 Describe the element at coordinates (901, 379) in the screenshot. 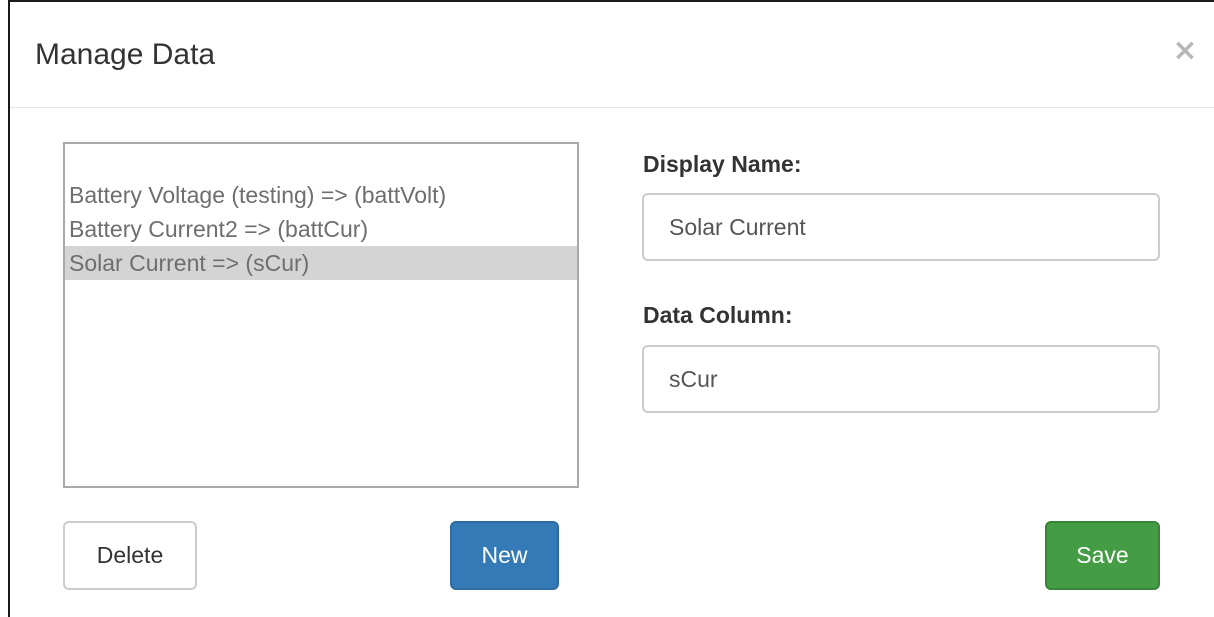

I see `data-column-input` at that location.